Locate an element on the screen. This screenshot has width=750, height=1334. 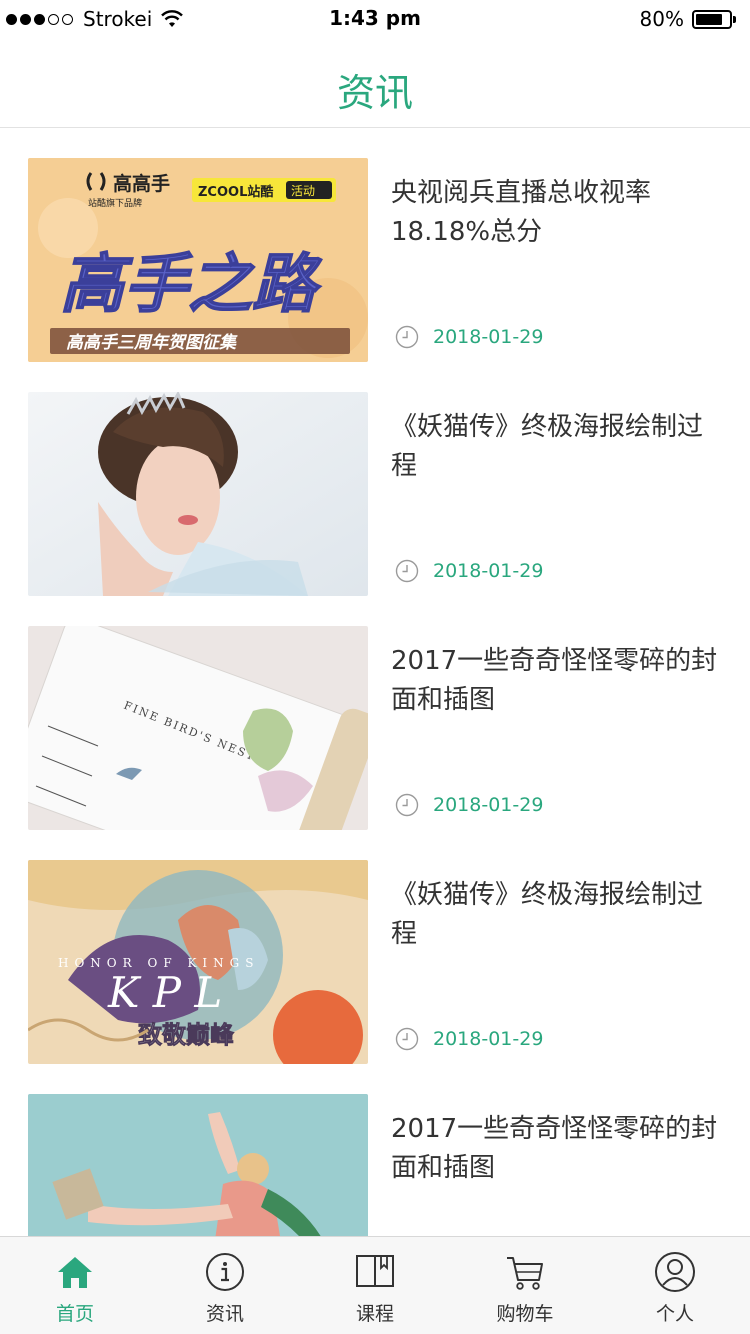
tab-cart: 购物车 is located at coordinates (525, 1285).